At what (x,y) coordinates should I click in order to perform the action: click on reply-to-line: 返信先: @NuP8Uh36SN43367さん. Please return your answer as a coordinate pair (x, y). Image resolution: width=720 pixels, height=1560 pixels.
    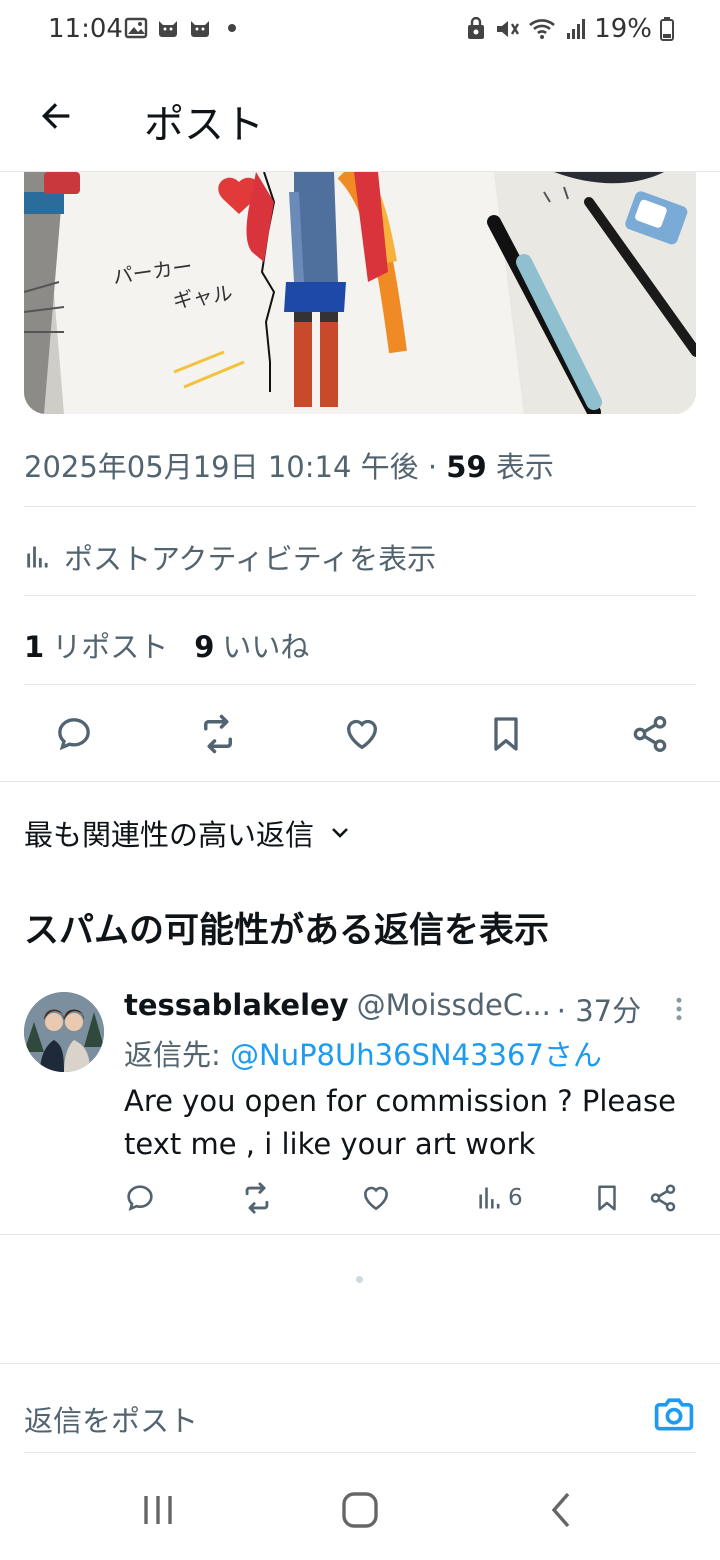
    Looking at the image, I should click on (363, 1053).